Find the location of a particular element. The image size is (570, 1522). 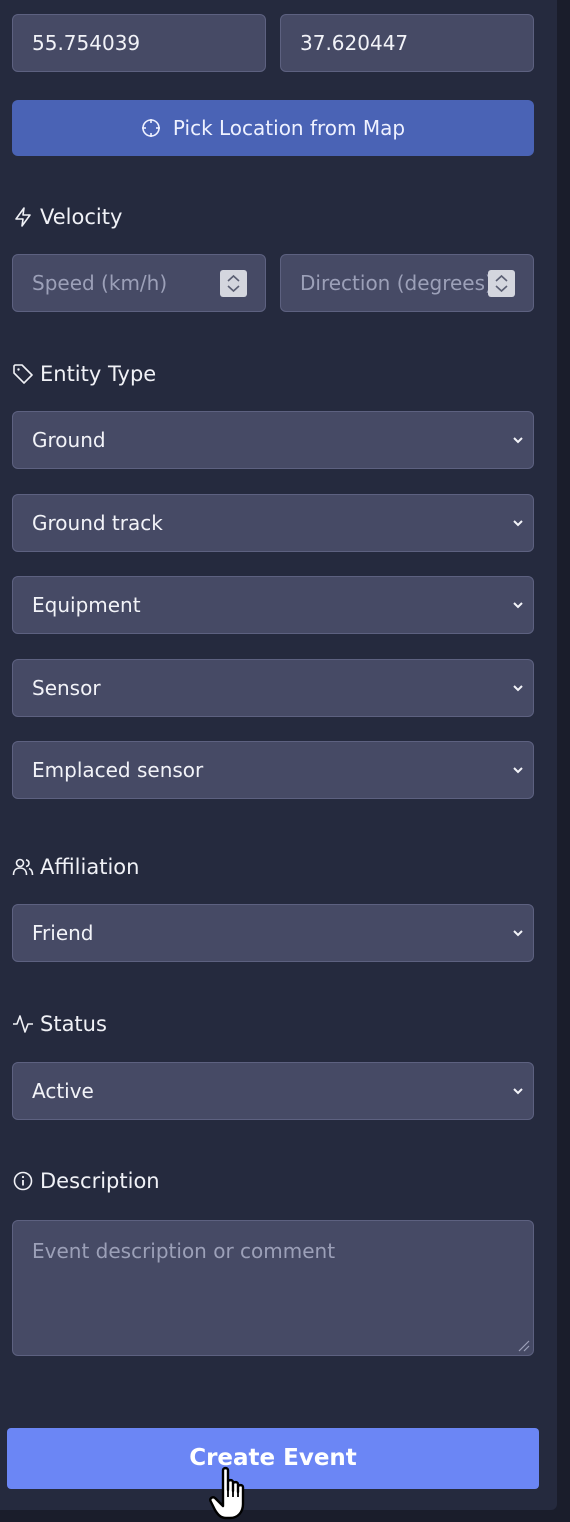

velocity-label: Velocity is located at coordinates (67, 217).